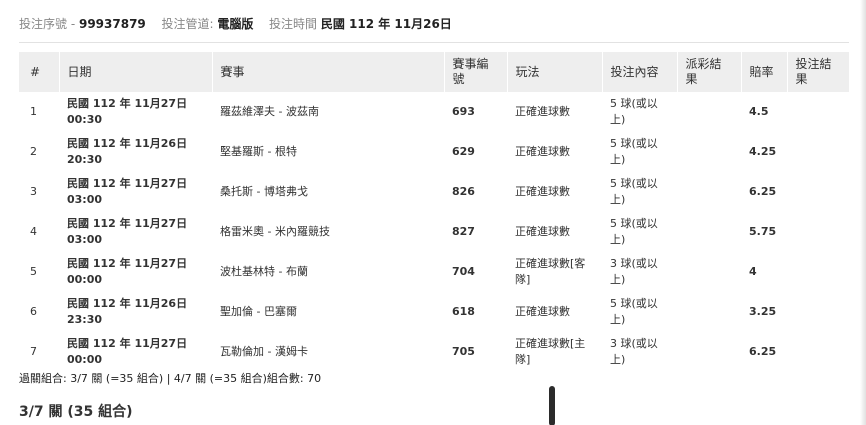  Describe the element at coordinates (709, 72) in the screenshot. I see `header-payout: 派彩結果` at that location.